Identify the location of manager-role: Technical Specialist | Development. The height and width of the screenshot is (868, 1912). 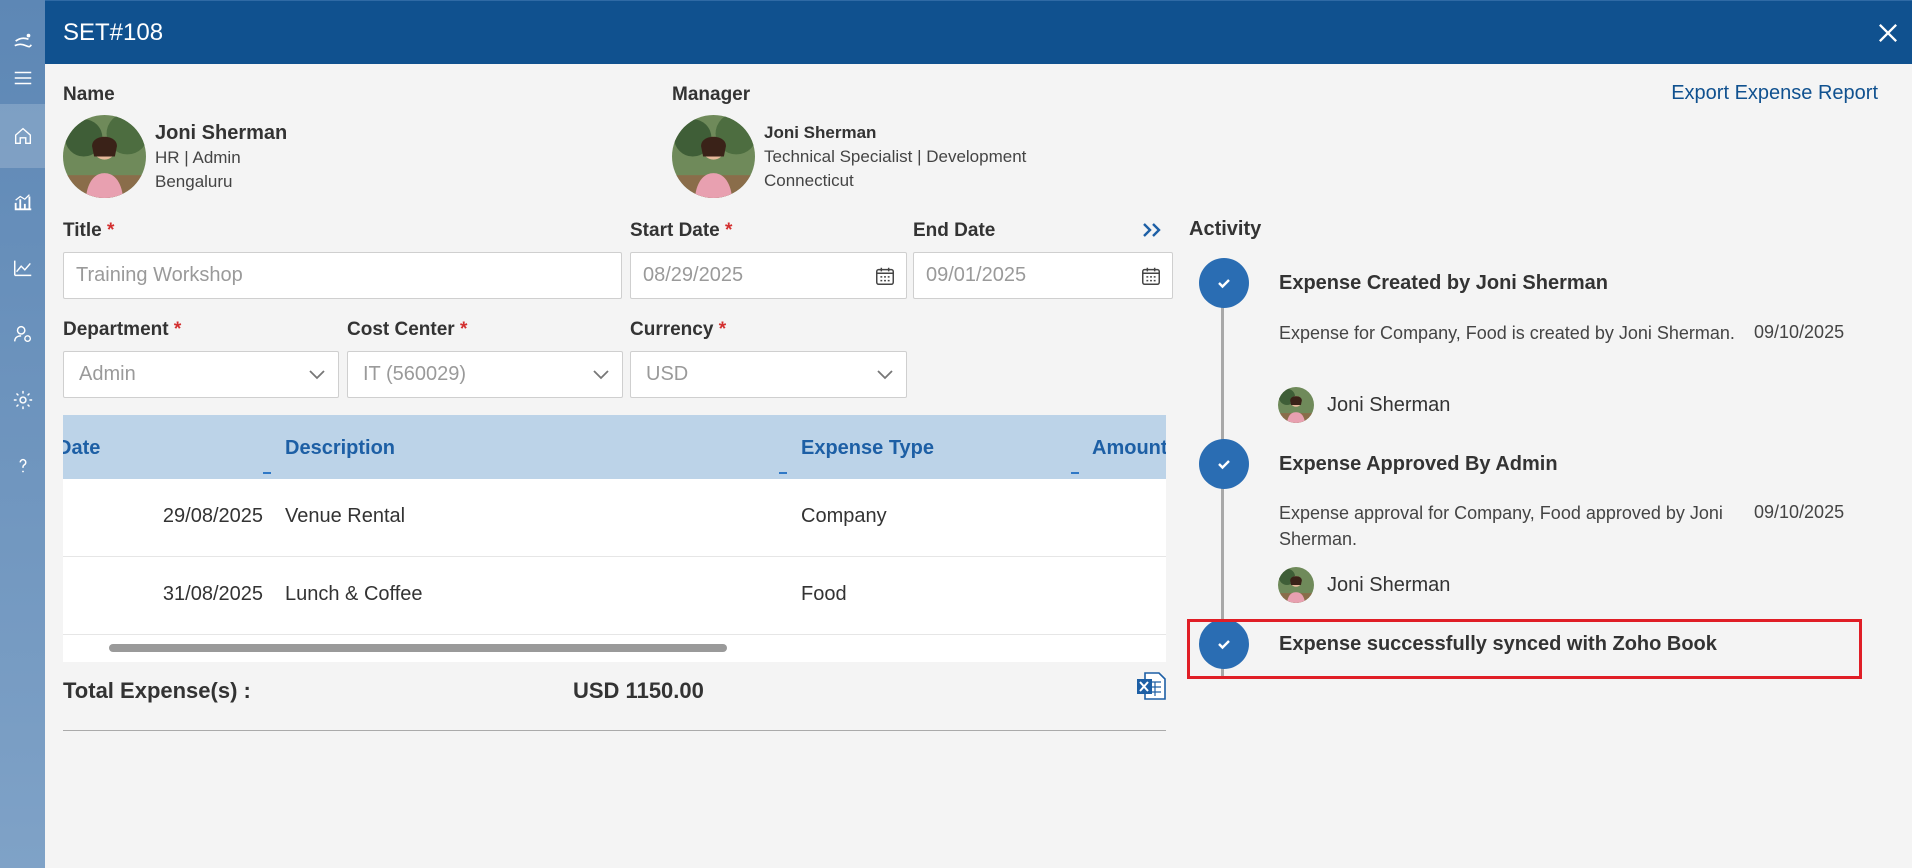
(895, 156).